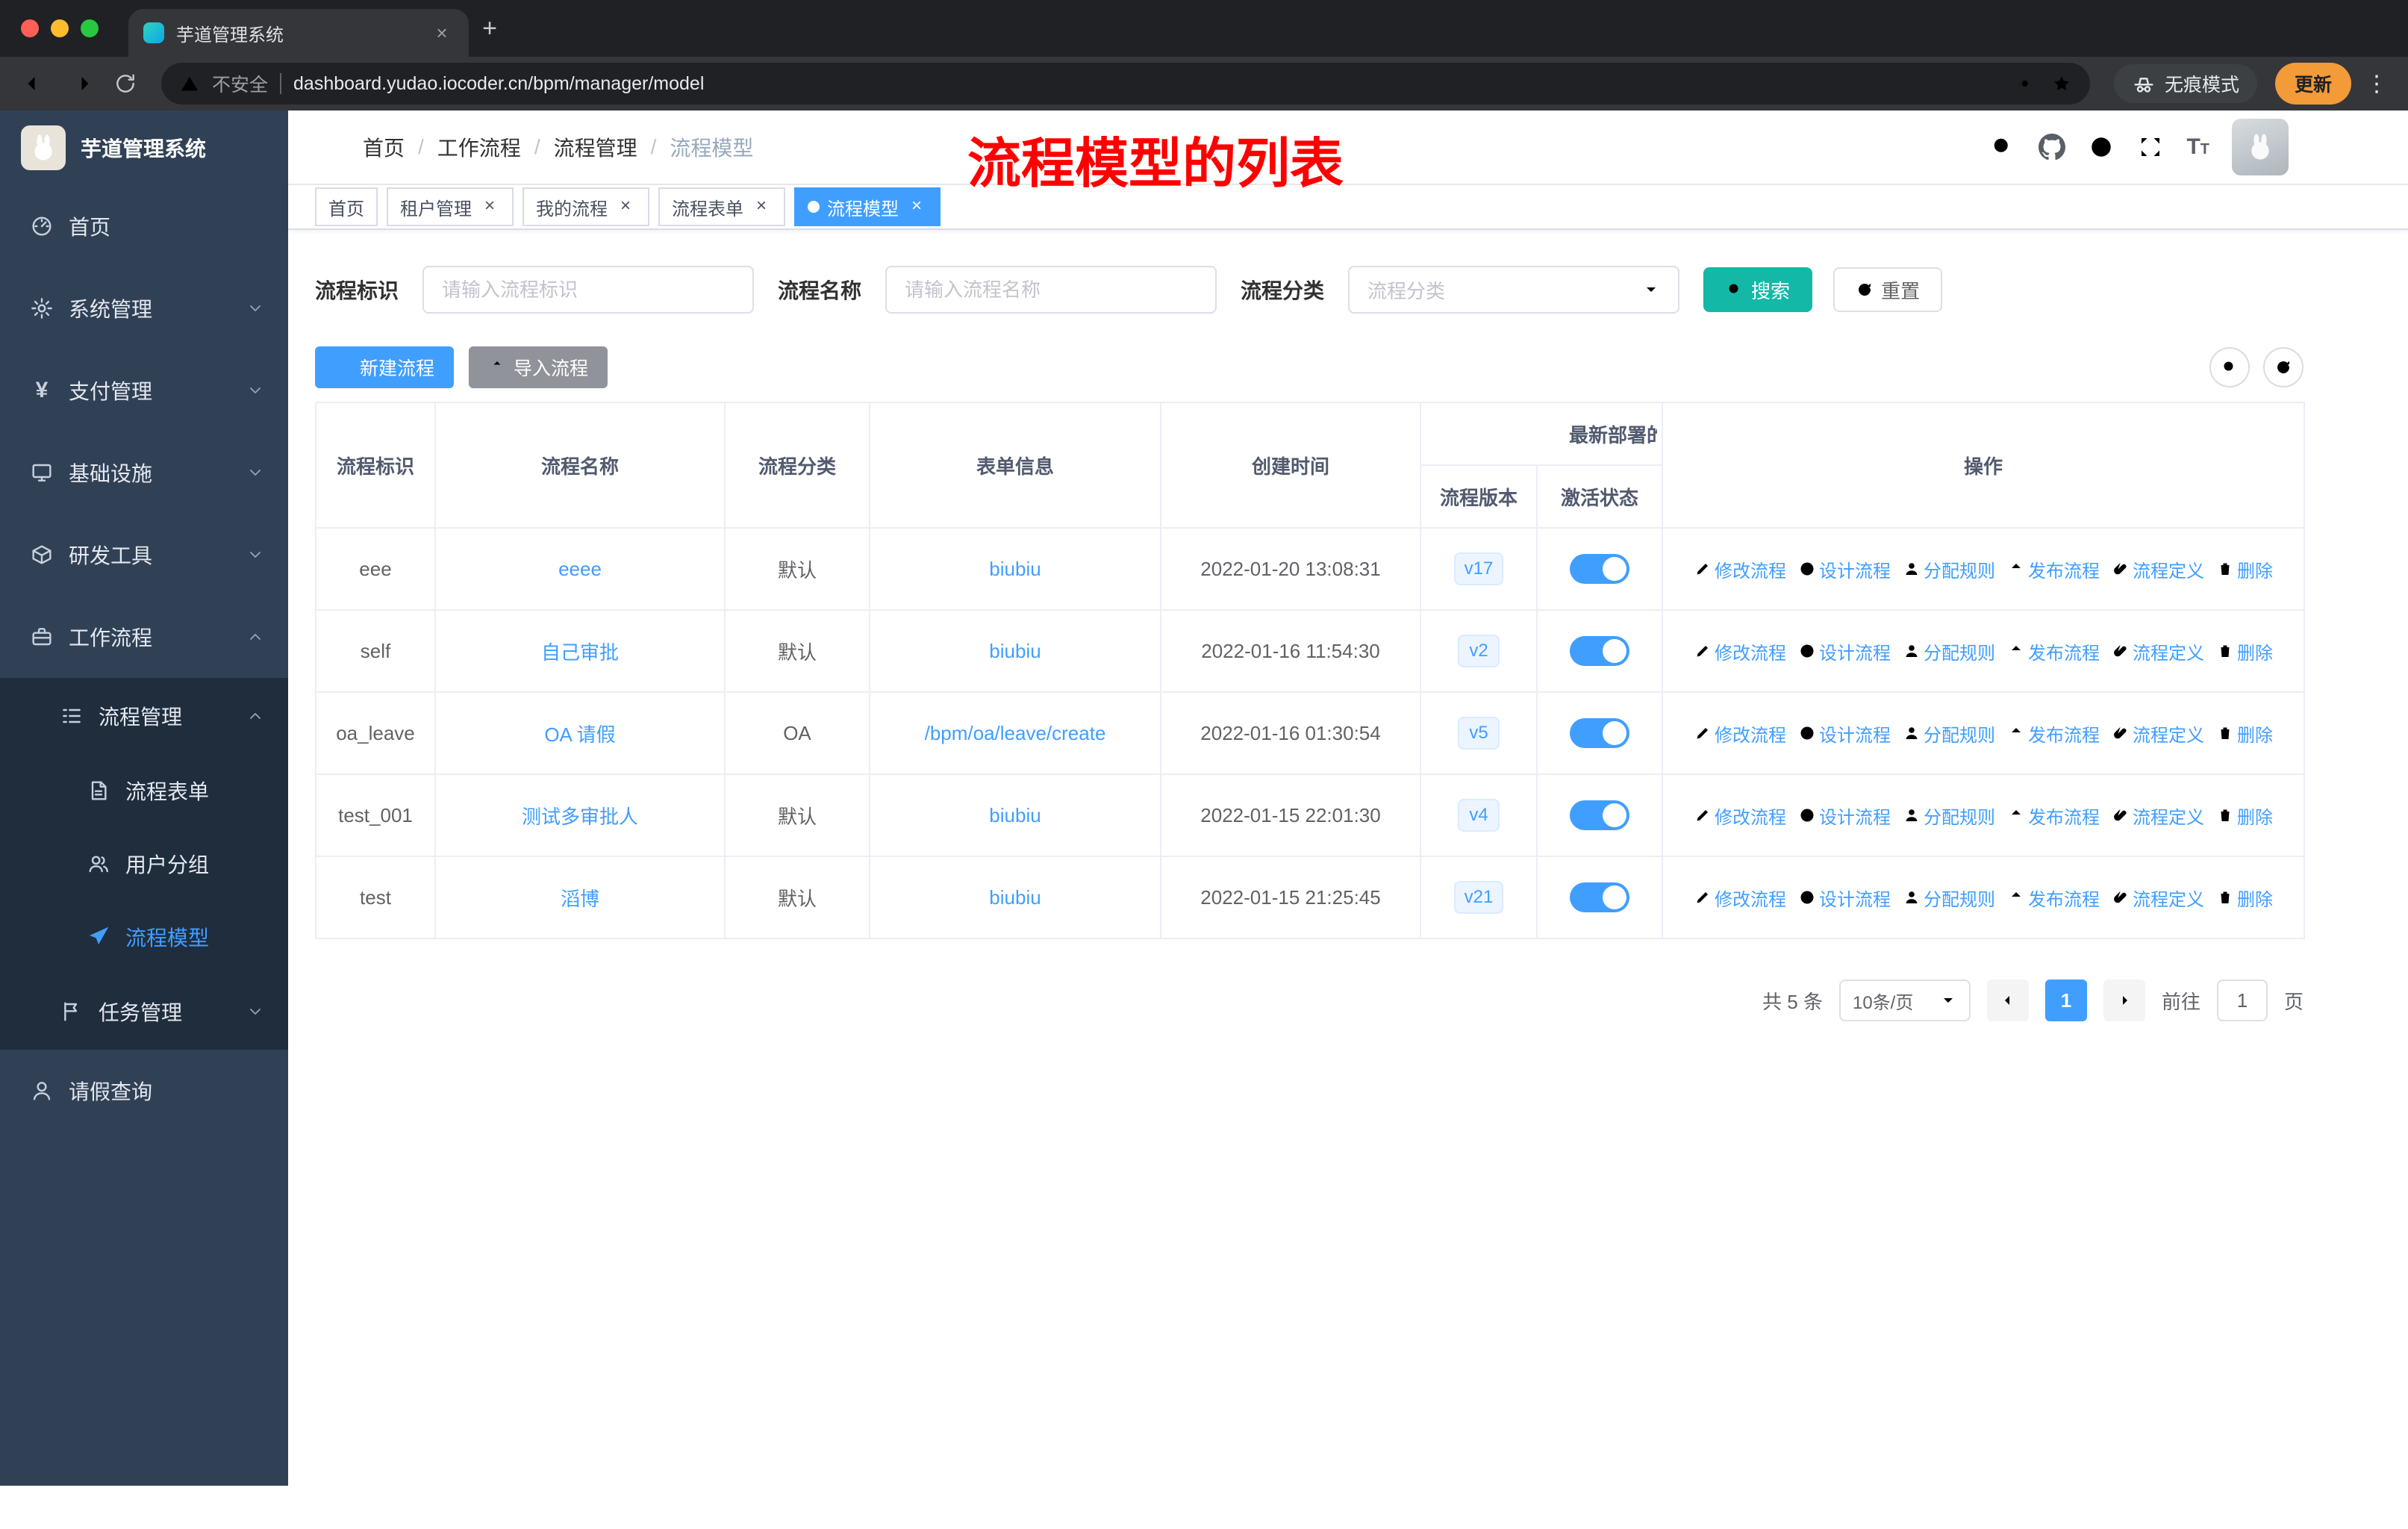 The height and width of the screenshot is (1529, 2408). Describe the element at coordinates (1904, 1000) in the screenshot. I see `page-size-select: 10条/页` at that location.